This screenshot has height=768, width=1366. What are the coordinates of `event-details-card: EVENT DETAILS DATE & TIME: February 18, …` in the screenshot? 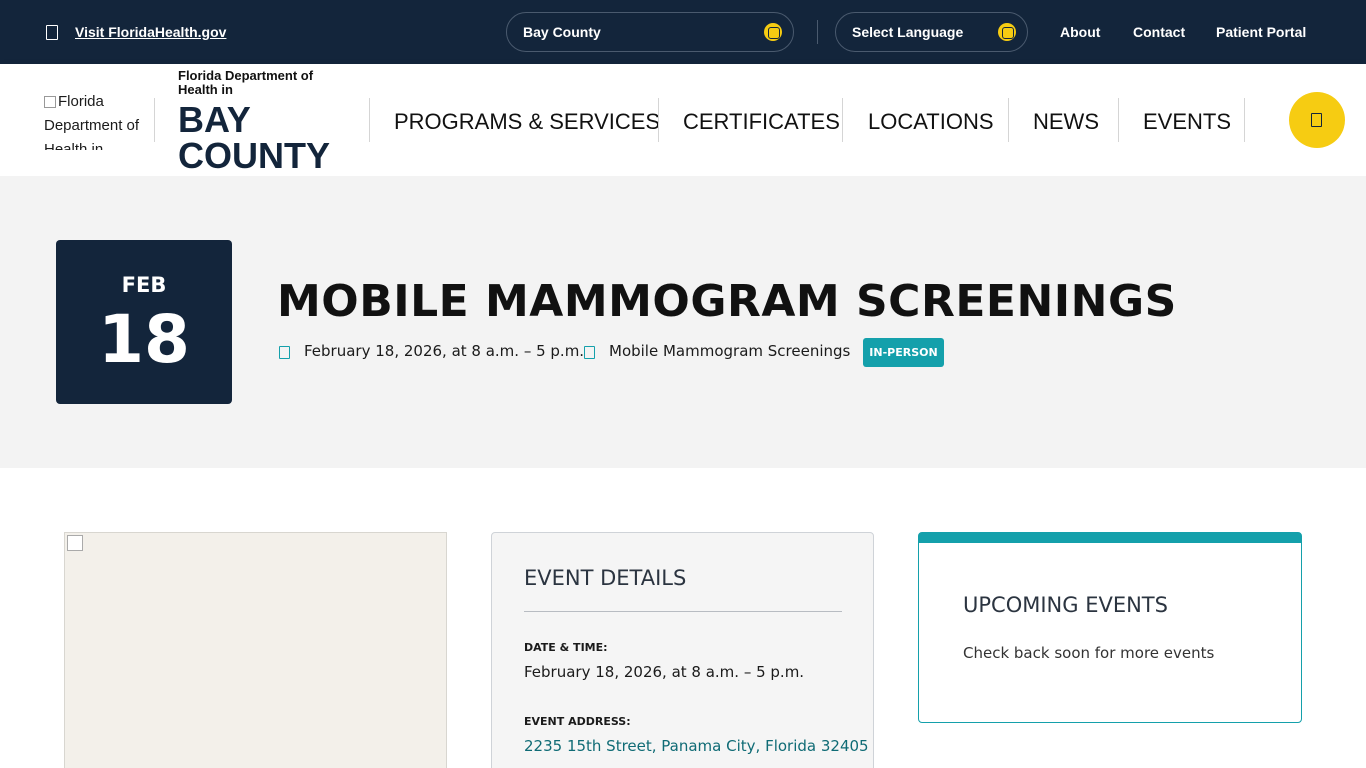 It's located at (682, 650).